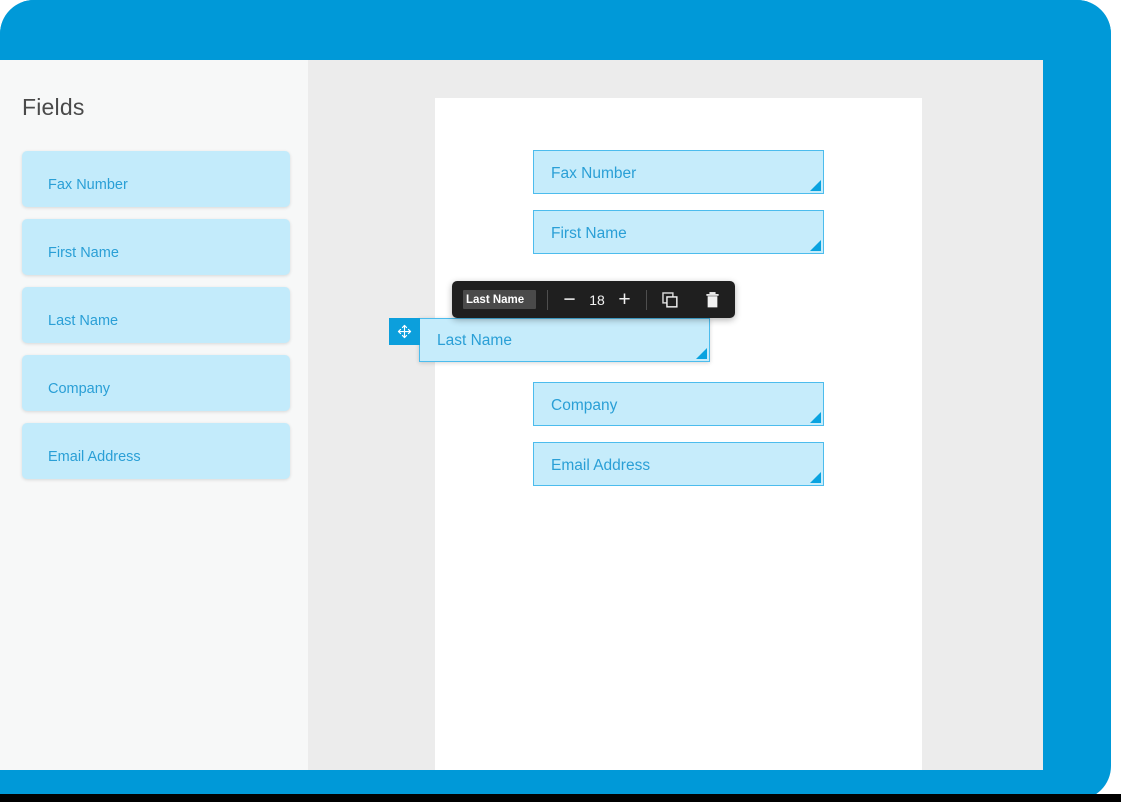 This screenshot has width=1121, height=802. I want to click on move-arrows-icon, so click(404, 331).